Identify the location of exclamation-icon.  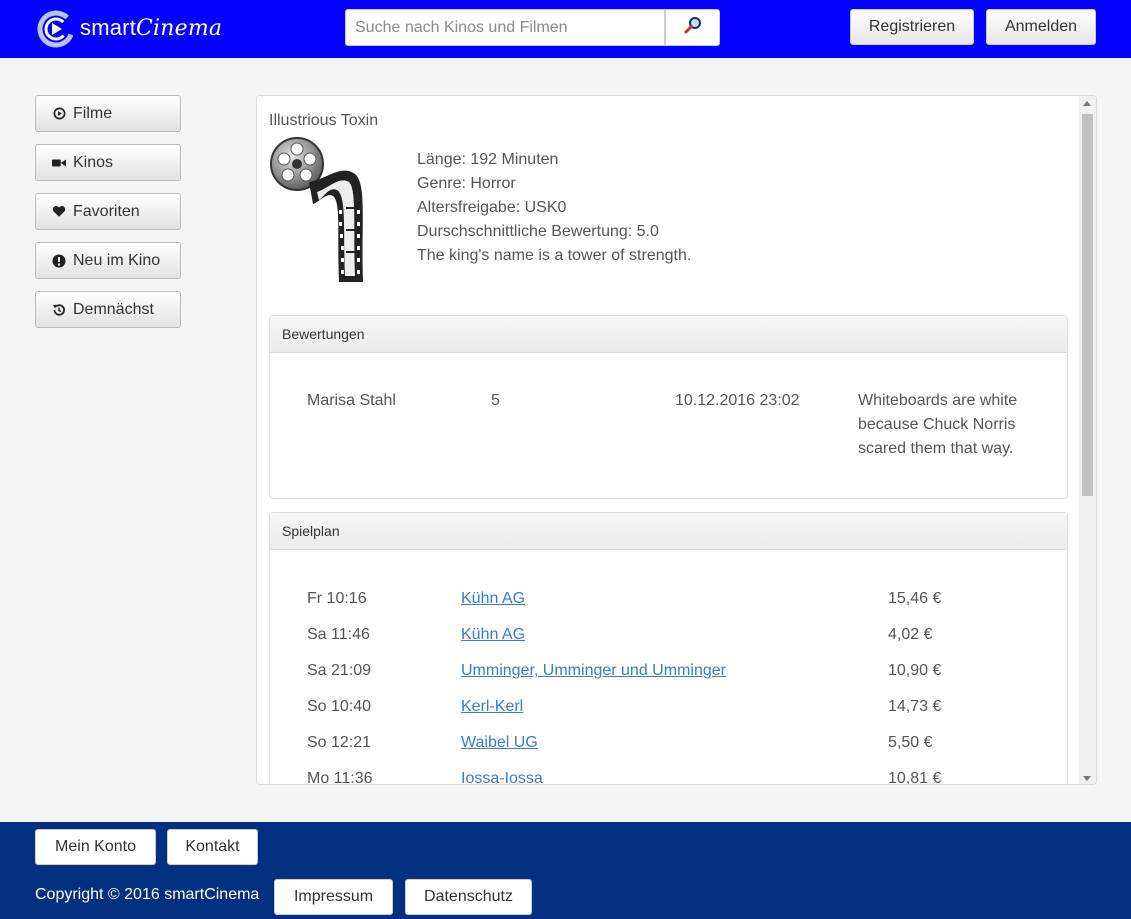
(59, 261).